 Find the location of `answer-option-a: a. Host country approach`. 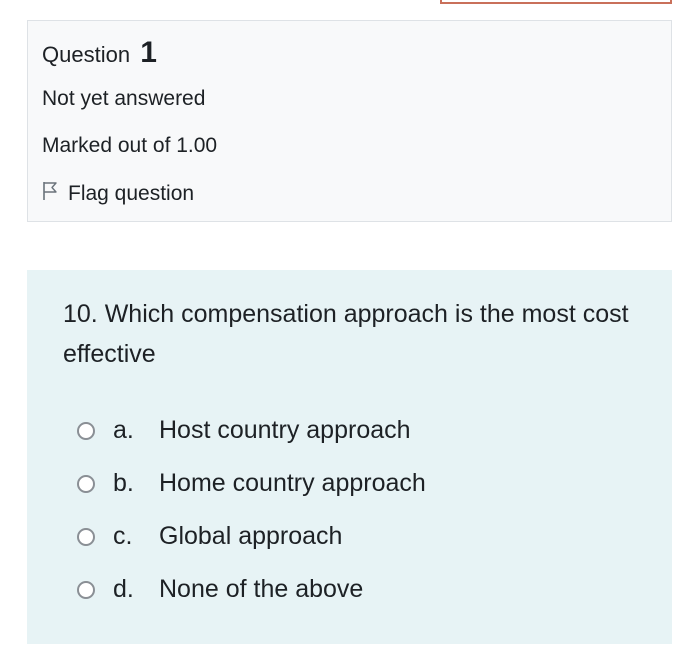

answer-option-a: a. Host country approach is located at coordinates (244, 430).